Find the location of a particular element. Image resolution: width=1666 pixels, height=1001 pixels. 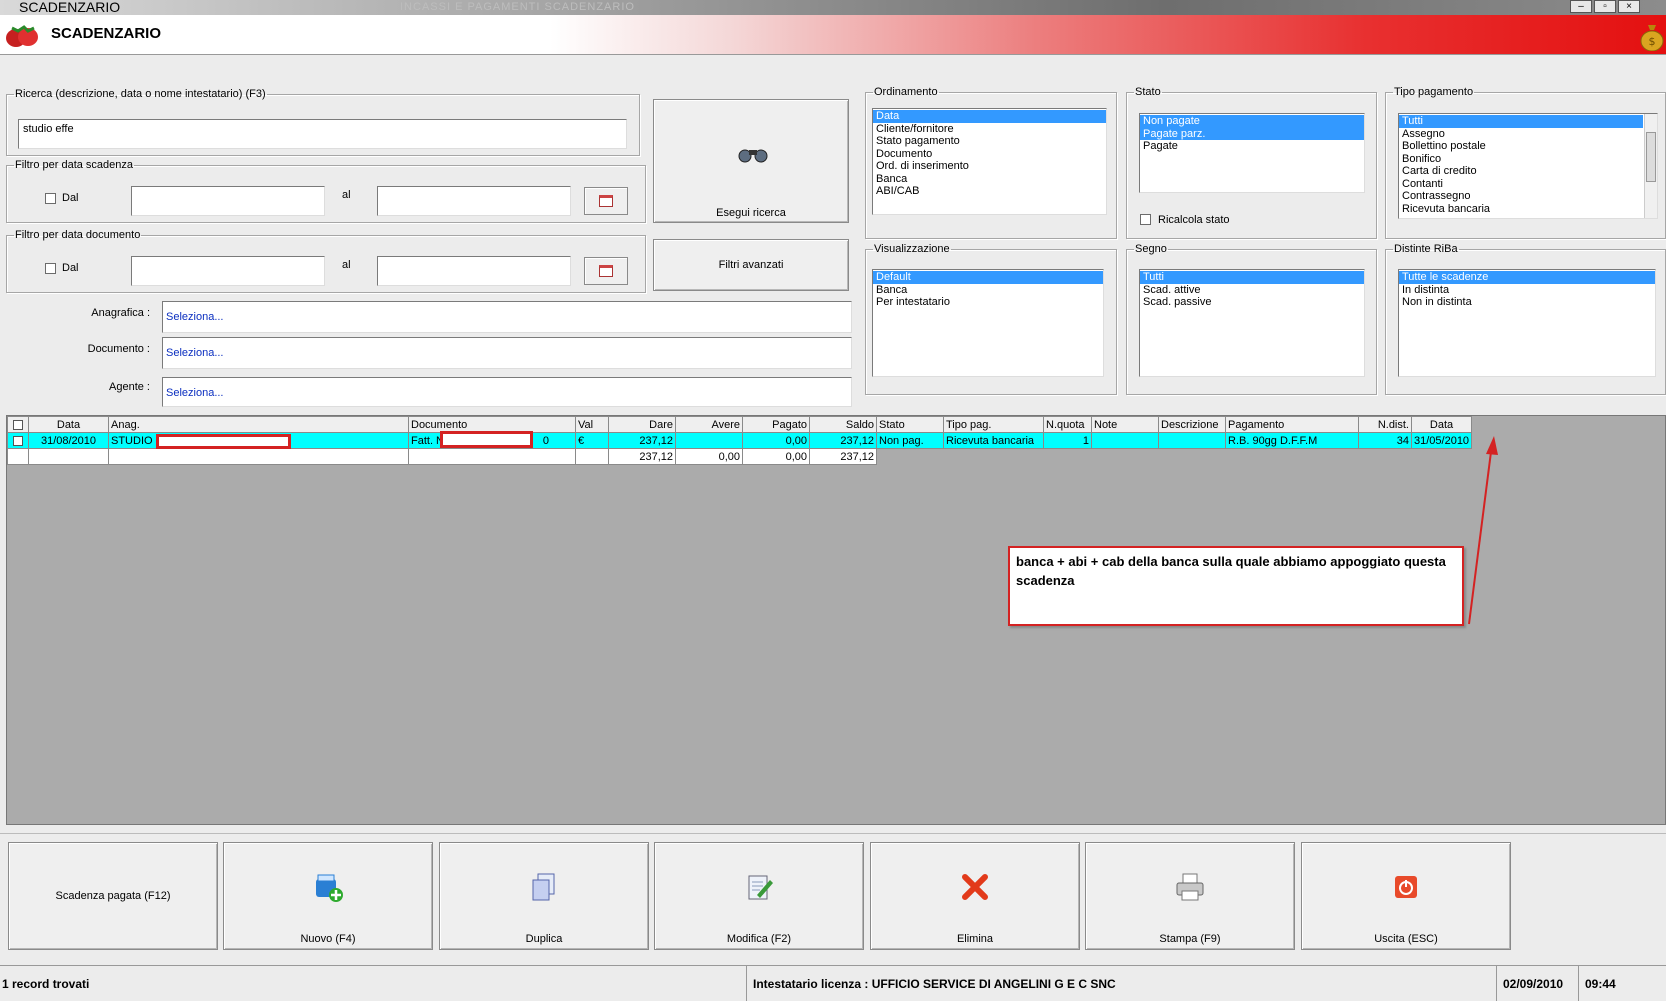

stato-list: Non pagate Pagate parz. Pagate is located at coordinates (1252, 153).